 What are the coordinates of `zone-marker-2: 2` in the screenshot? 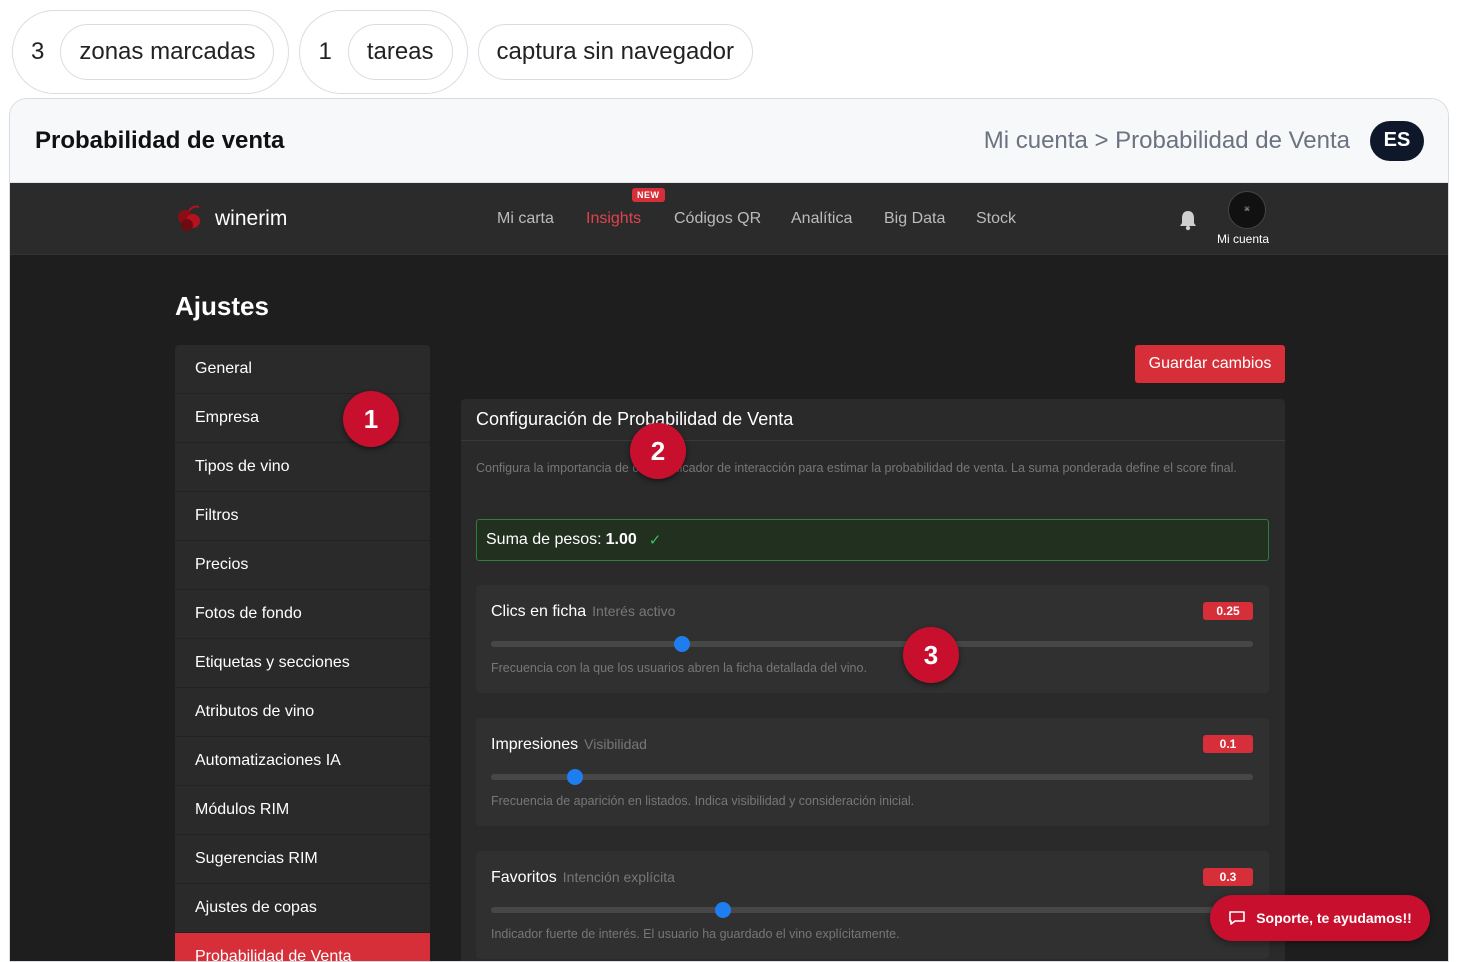 It's located at (658, 451).